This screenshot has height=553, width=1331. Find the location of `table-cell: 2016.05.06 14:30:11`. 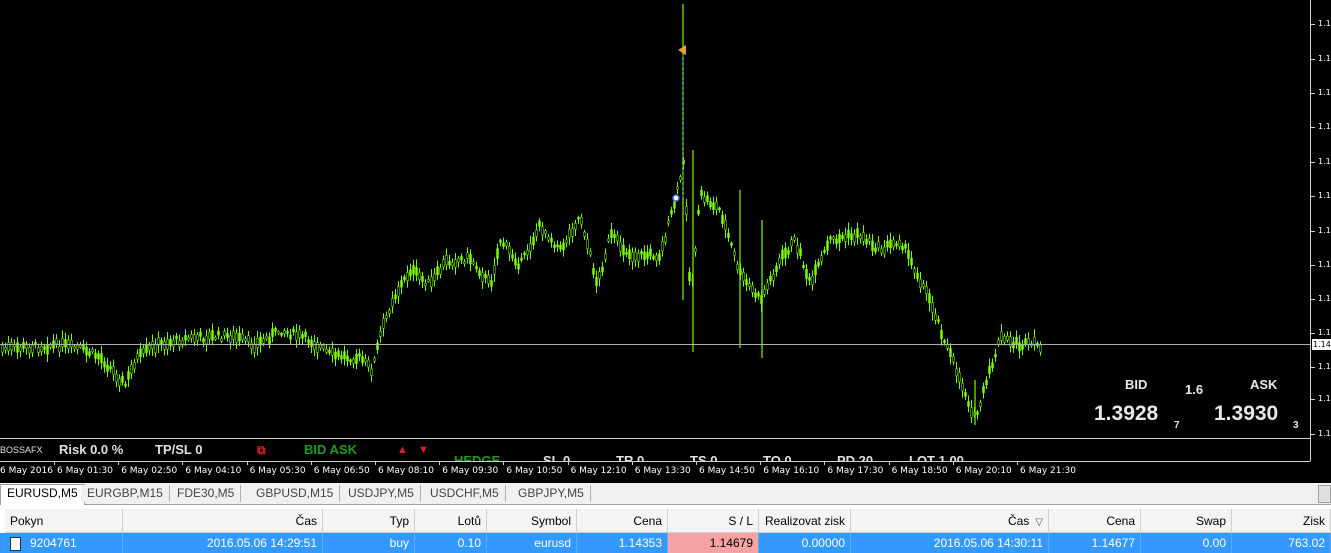

table-cell: 2016.05.06 14:30:11 is located at coordinates (950, 543).